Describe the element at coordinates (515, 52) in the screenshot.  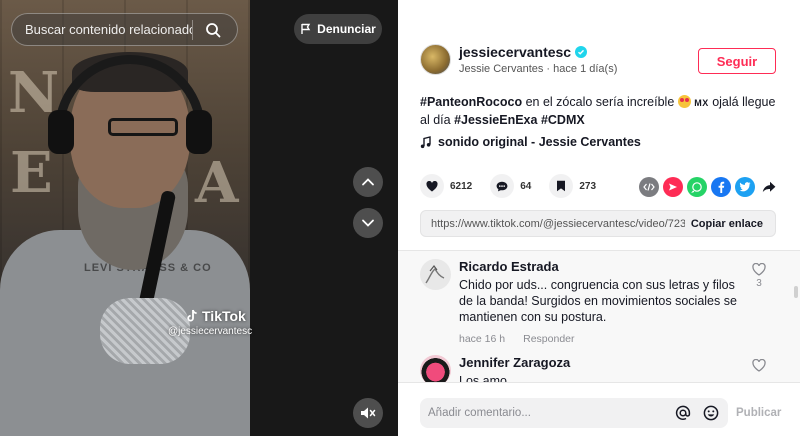
I see `author-handle: jessiecervantesc` at that location.